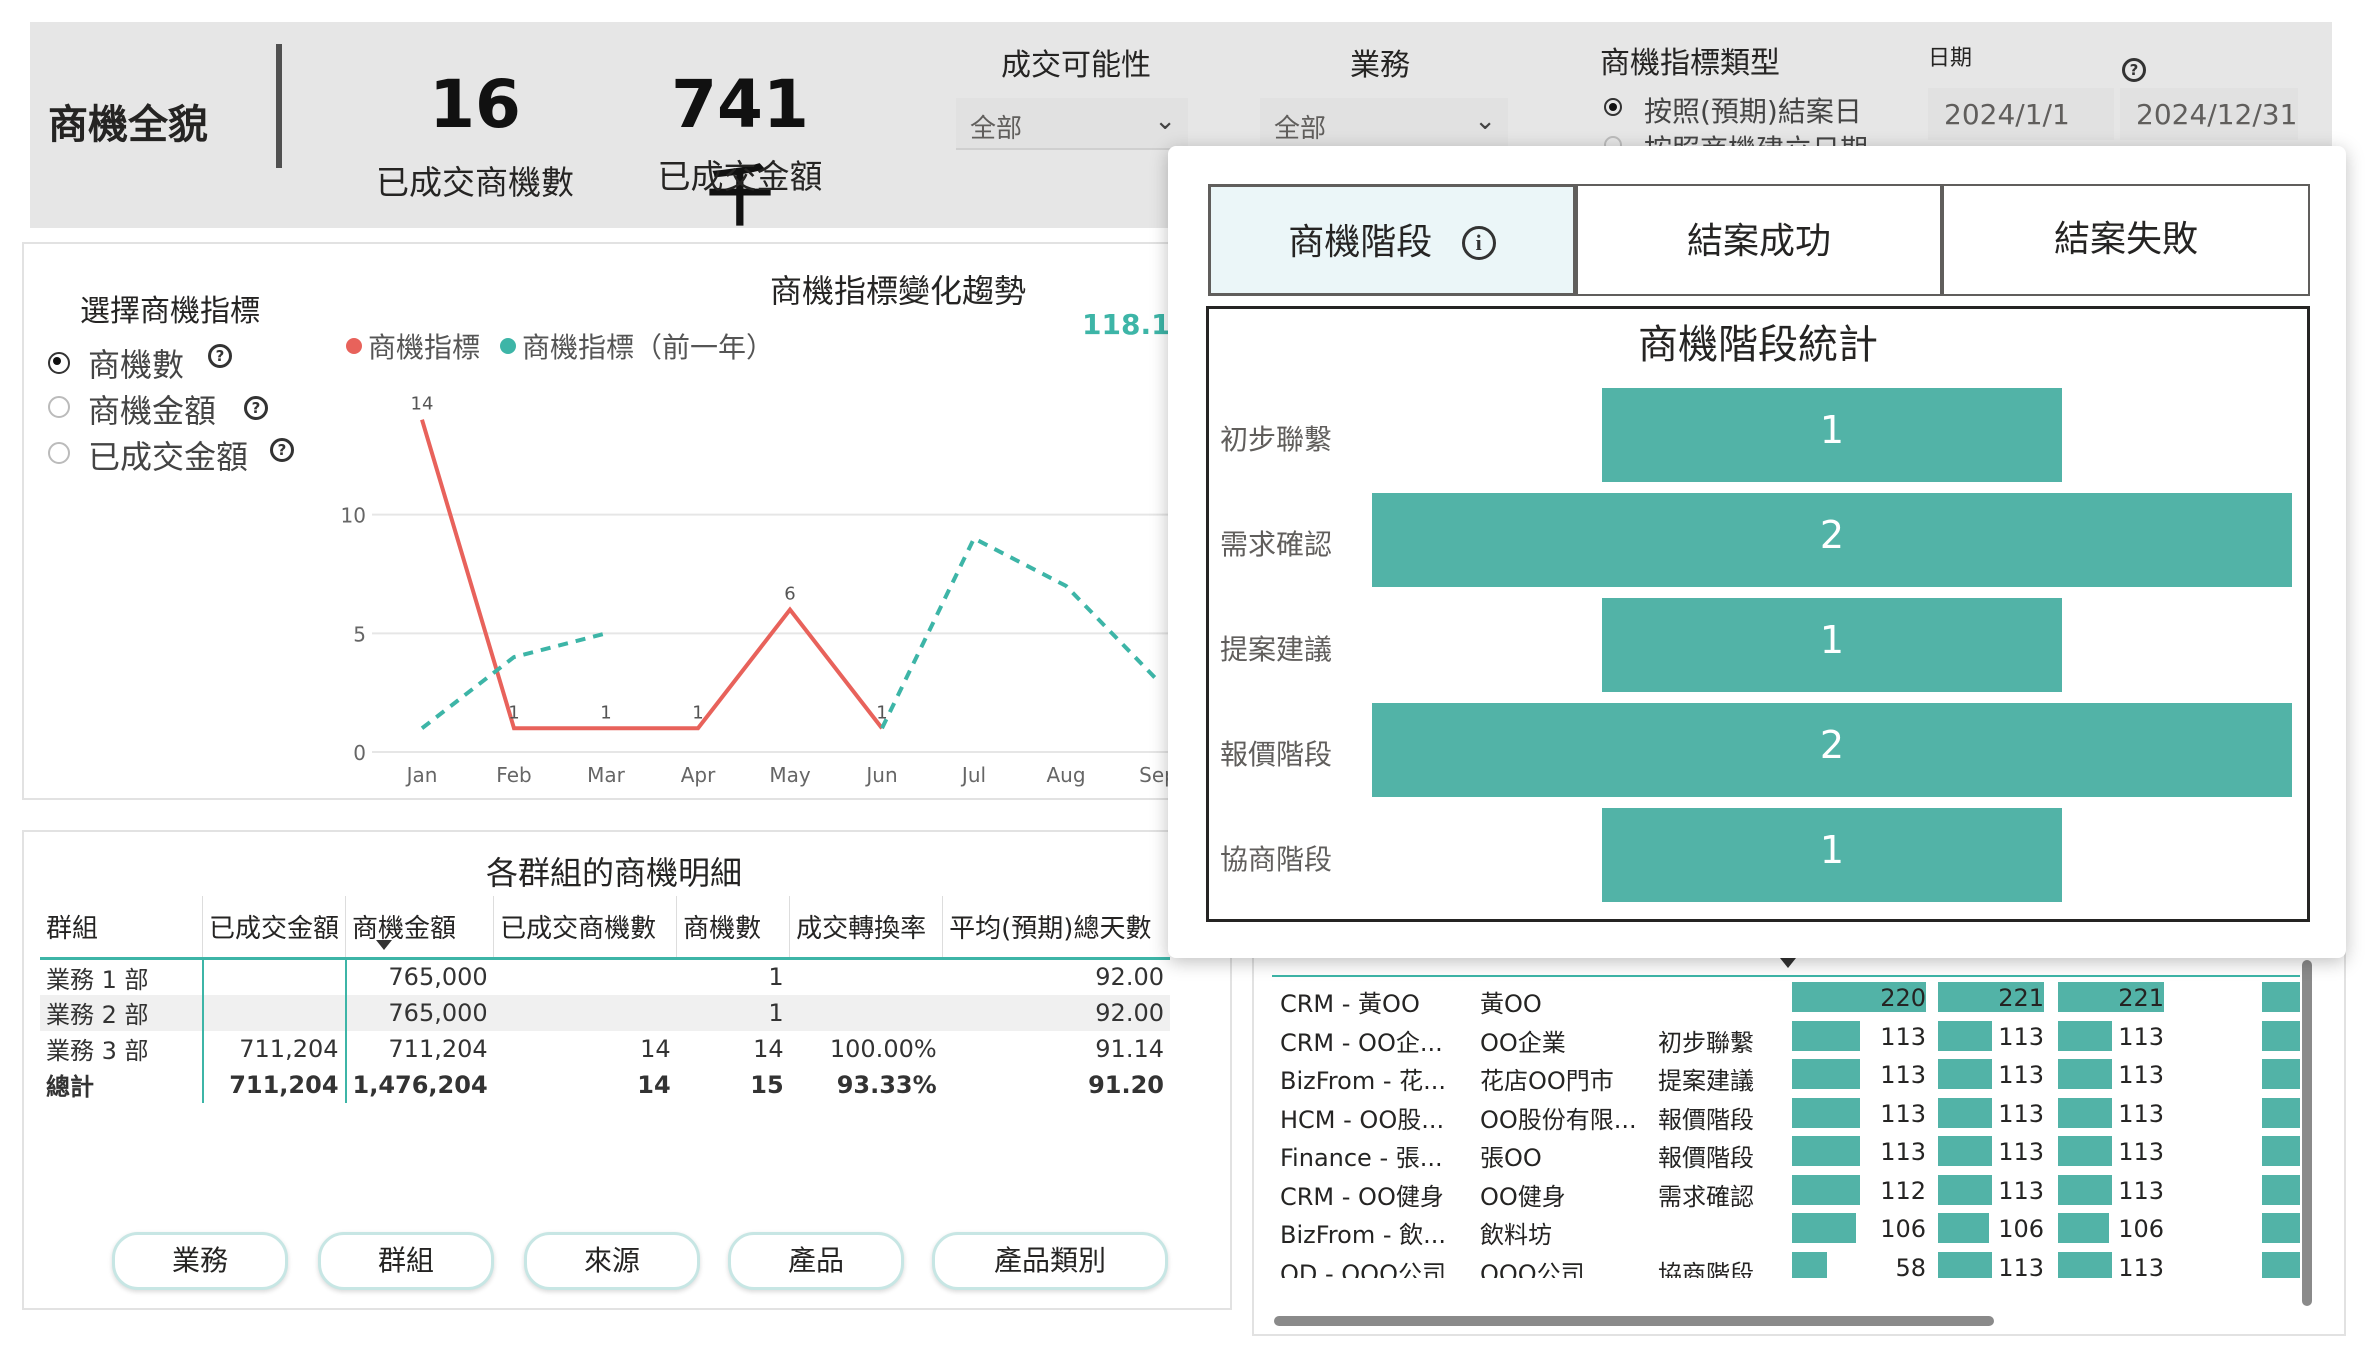 This screenshot has height=1360, width=2368. Describe the element at coordinates (605, 1084) in the screenshot. I see `table-total-row: 總計 711,204 1,476,204 14 15 93.33% 91.20` at that location.